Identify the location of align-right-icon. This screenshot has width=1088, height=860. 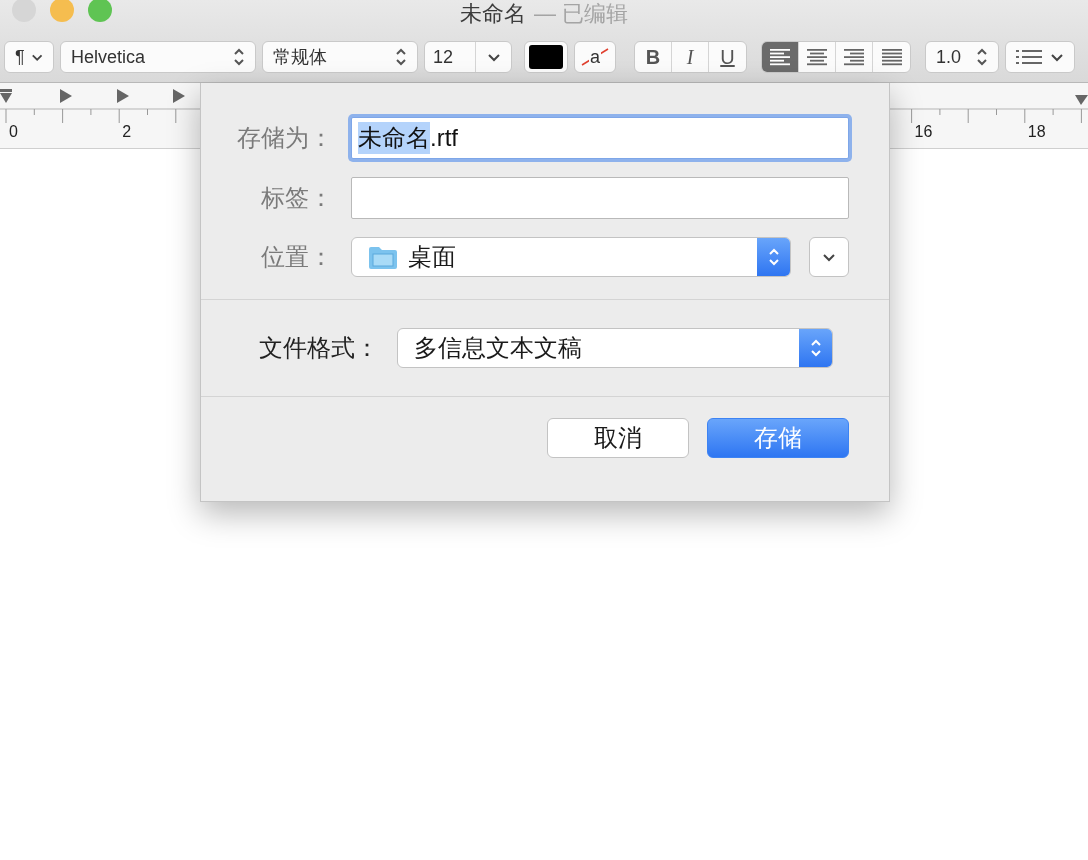
(854, 57).